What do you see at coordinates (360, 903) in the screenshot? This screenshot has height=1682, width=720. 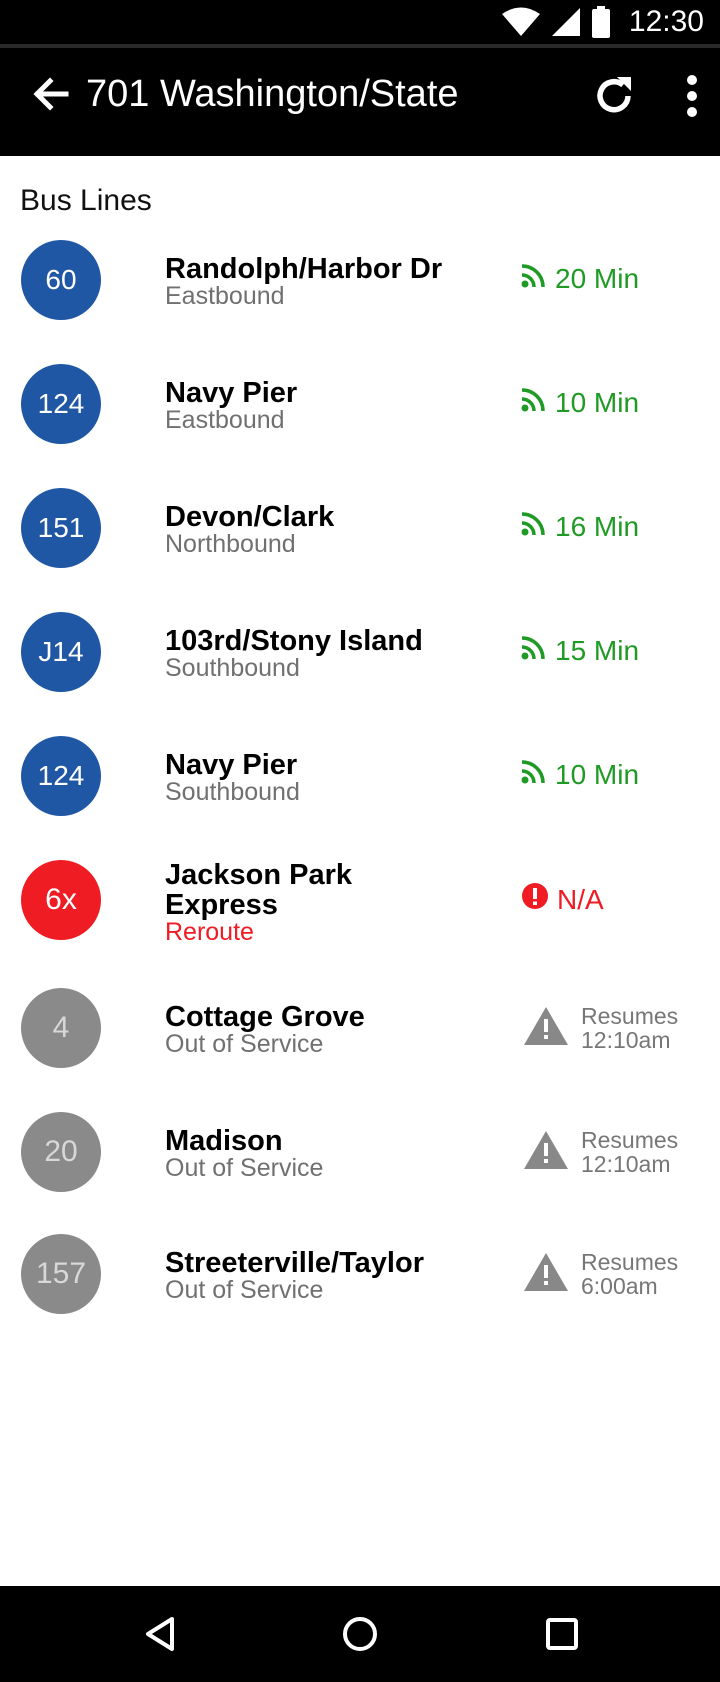 I see `bus-line-row: 6x Jackson Park Express Reroute N/A` at bounding box center [360, 903].